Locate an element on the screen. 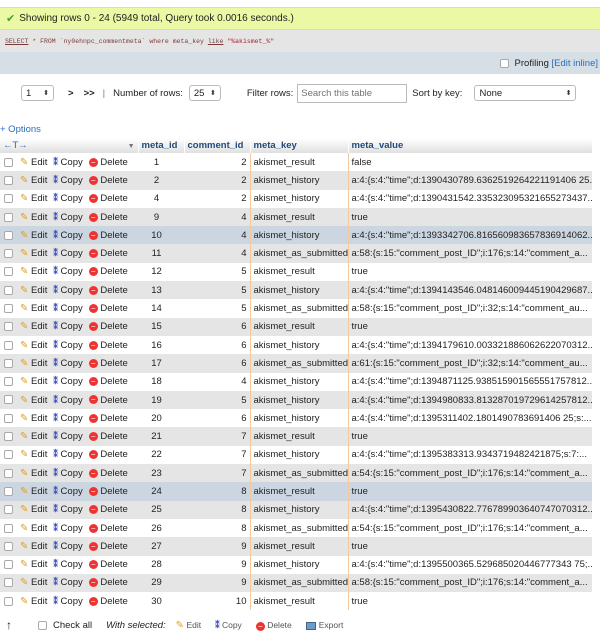 The width and height of the screenshot is (600, 640). meta-id-cell: 17 is located at coordinates (161, 363).